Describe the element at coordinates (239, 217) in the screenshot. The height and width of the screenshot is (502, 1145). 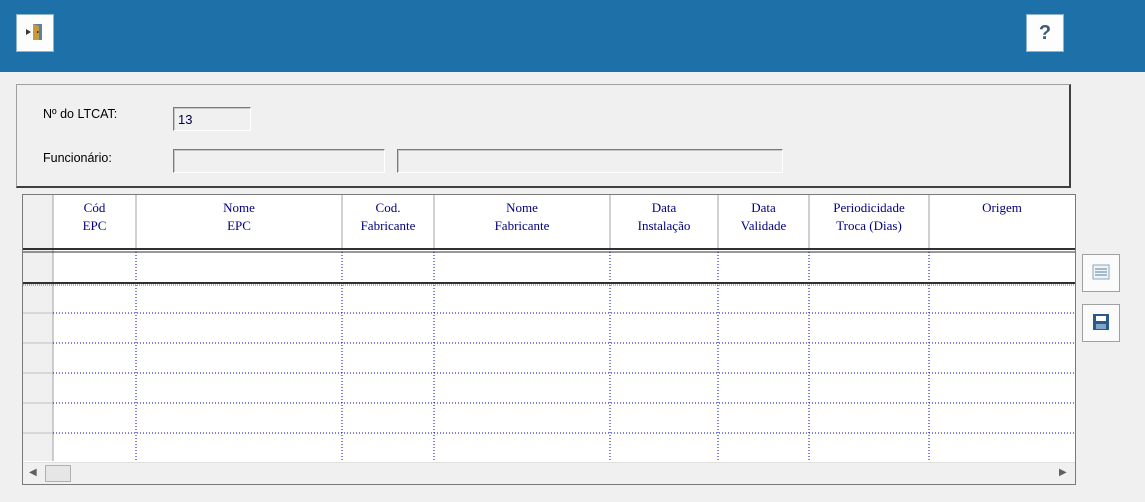
I see `column-header: Nome EPC` at that location.